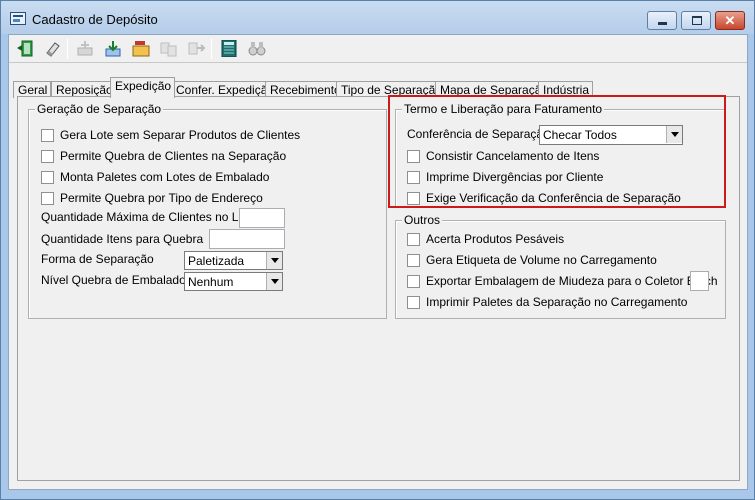 This screenshot has height=500, width=755. I want to click on qtd-max-clientes-label: Quantidade Máxima de Clientes no Lote, so click(148, 217).